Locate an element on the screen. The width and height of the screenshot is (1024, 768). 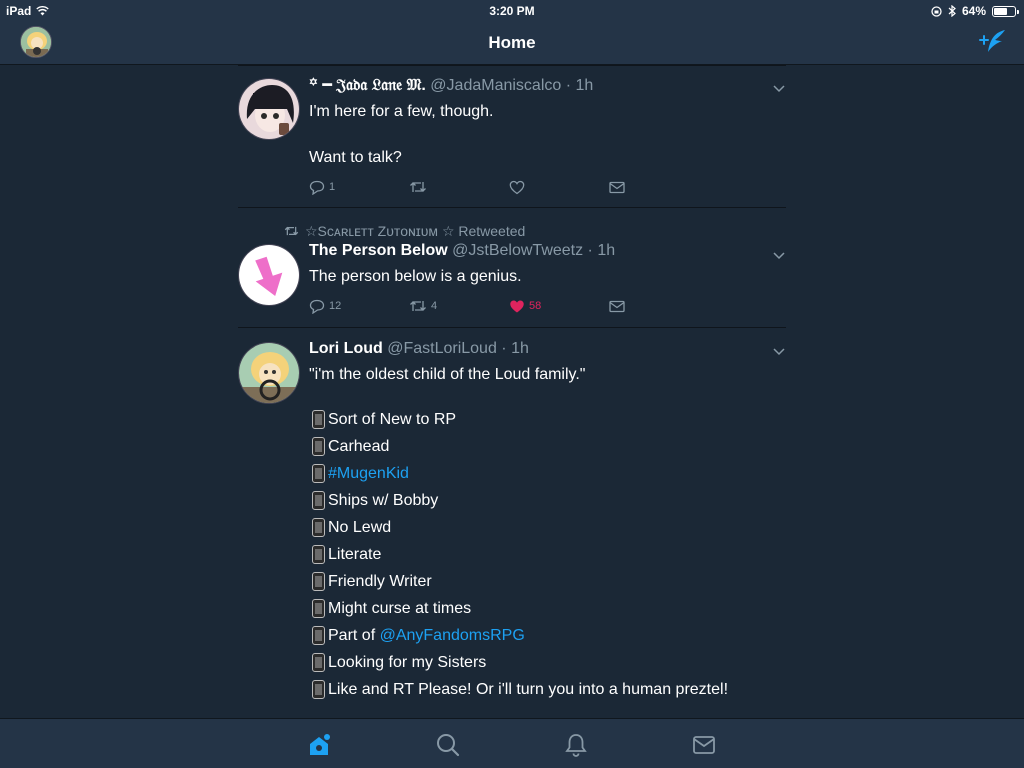
messages-tab-icon is located at coordinates (704, 745).